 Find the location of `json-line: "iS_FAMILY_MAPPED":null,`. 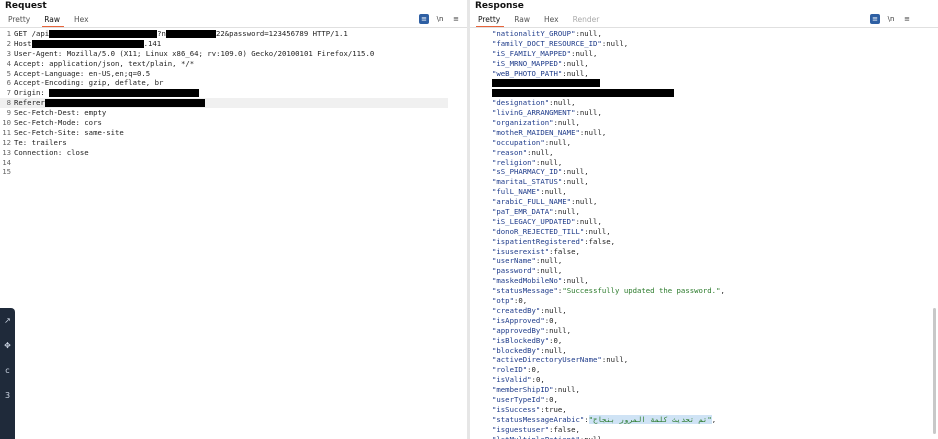

json-line: "iS_FAMILY_MAPPED":null, is located at coordinates (715, 54).